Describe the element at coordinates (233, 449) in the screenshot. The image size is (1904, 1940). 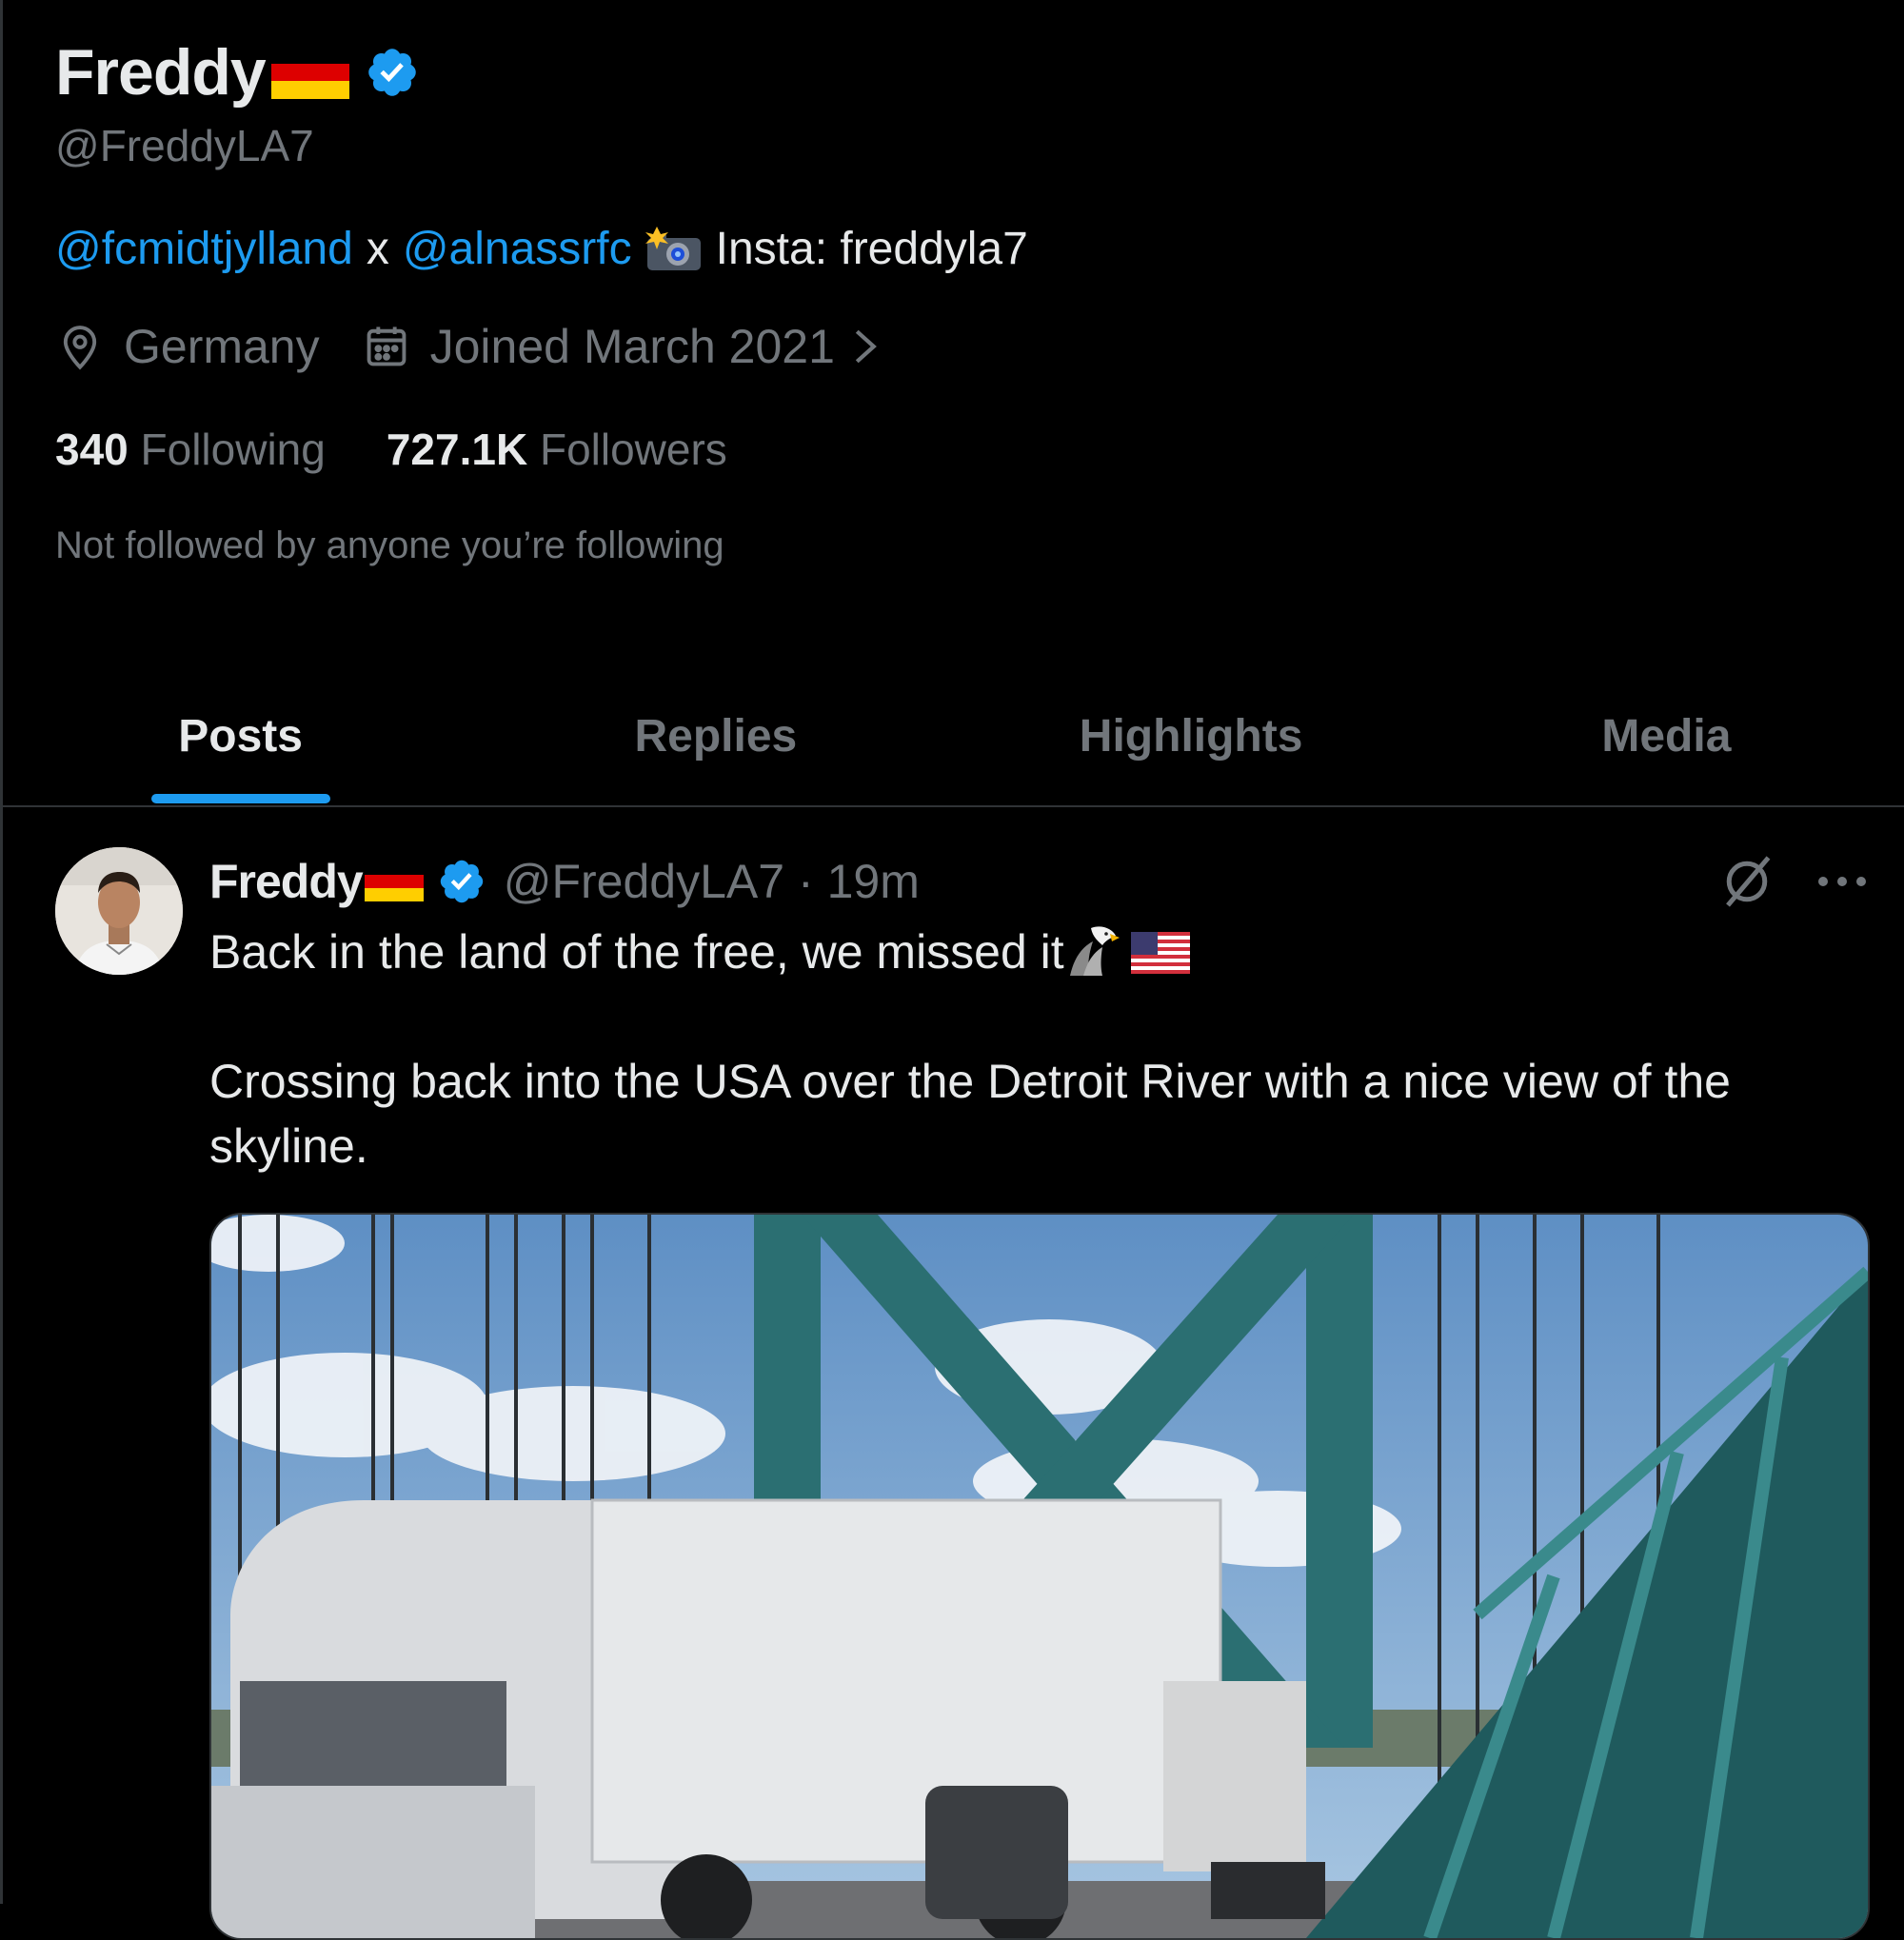
I see `following-label: Following` at that location.